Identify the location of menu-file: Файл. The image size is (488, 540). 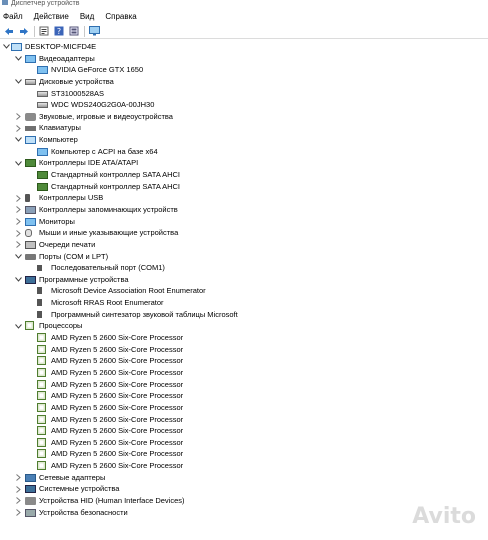
(13, 16).